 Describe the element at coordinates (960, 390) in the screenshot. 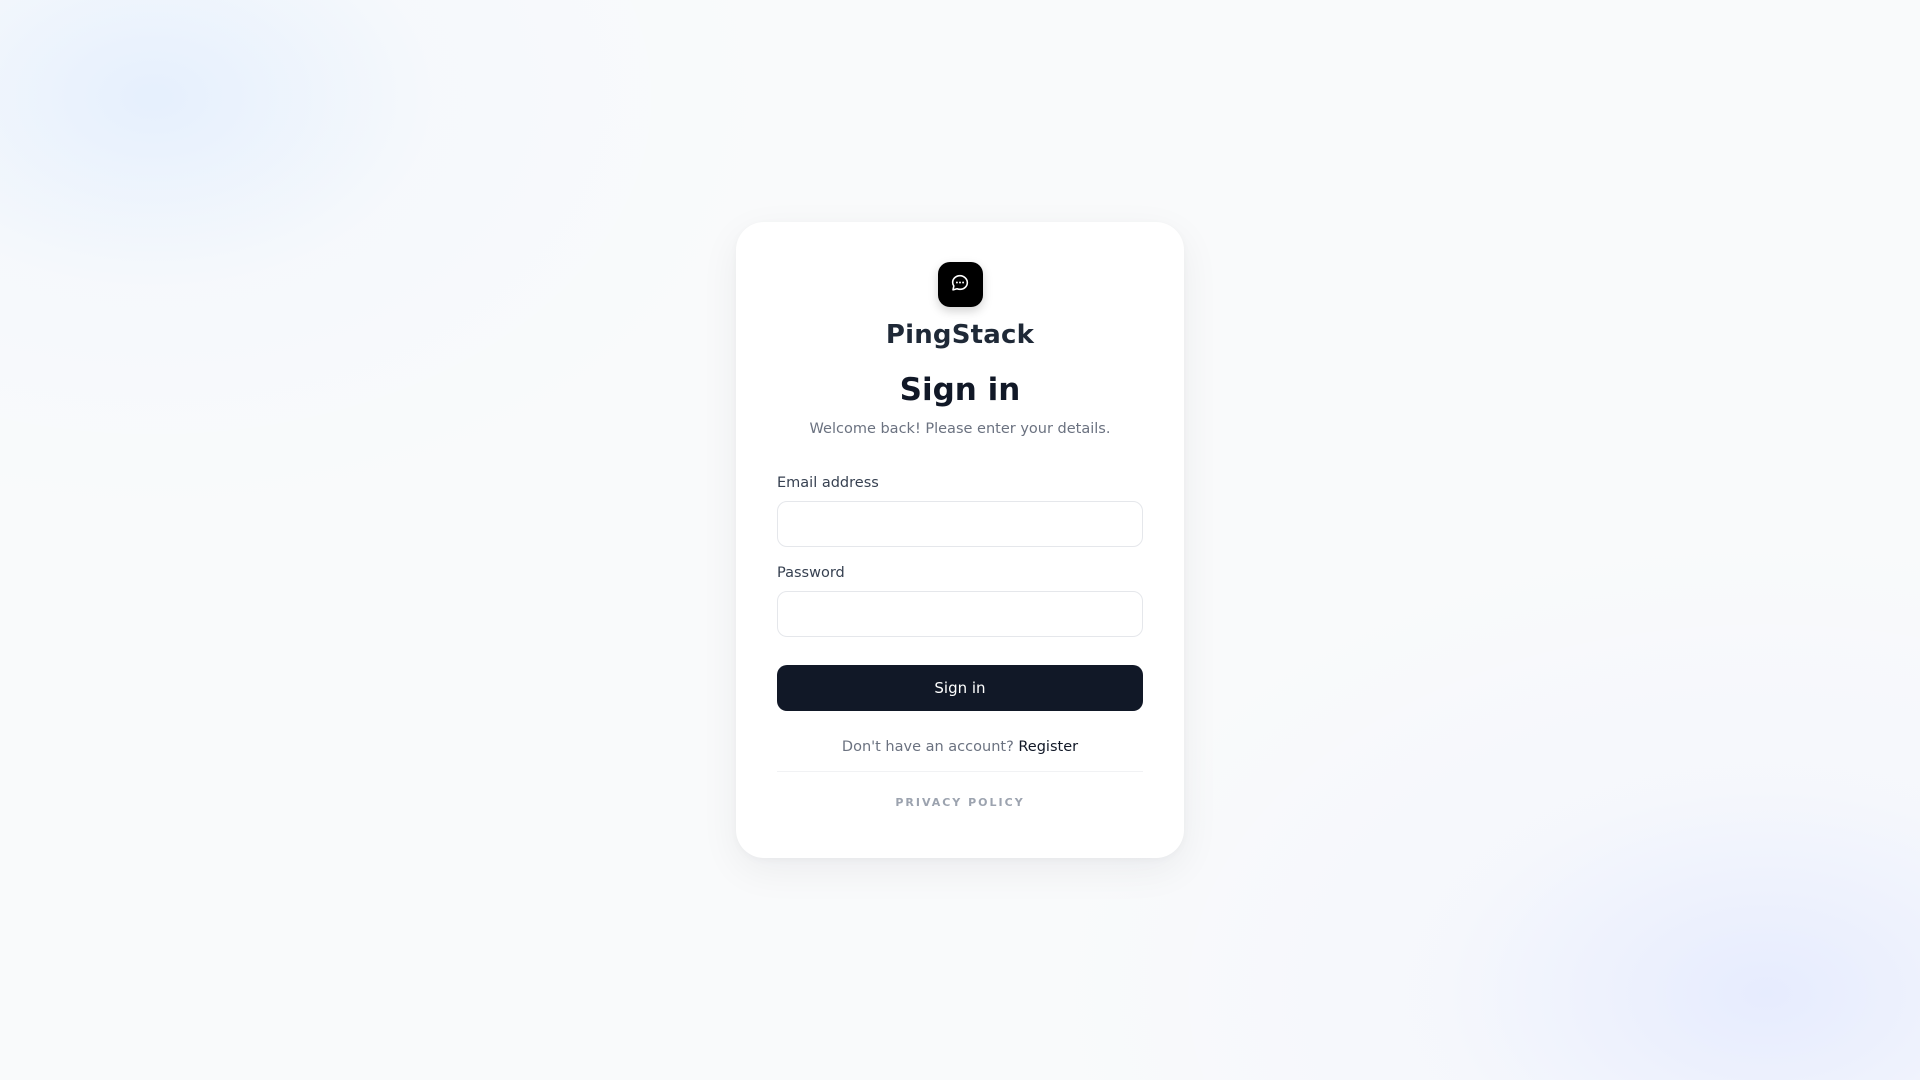

I see `page-title: Sign in` at that location.